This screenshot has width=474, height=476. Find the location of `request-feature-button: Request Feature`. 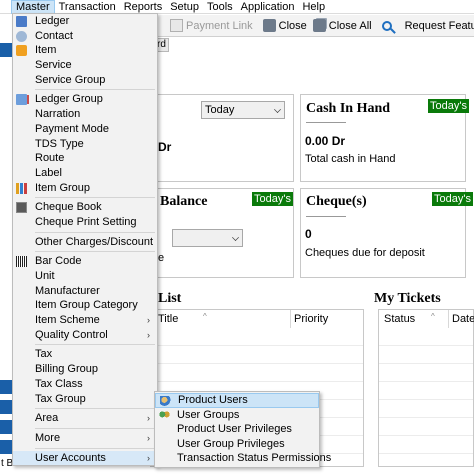

request-feature-button: Request Feature is located at coordinates (438, 26).